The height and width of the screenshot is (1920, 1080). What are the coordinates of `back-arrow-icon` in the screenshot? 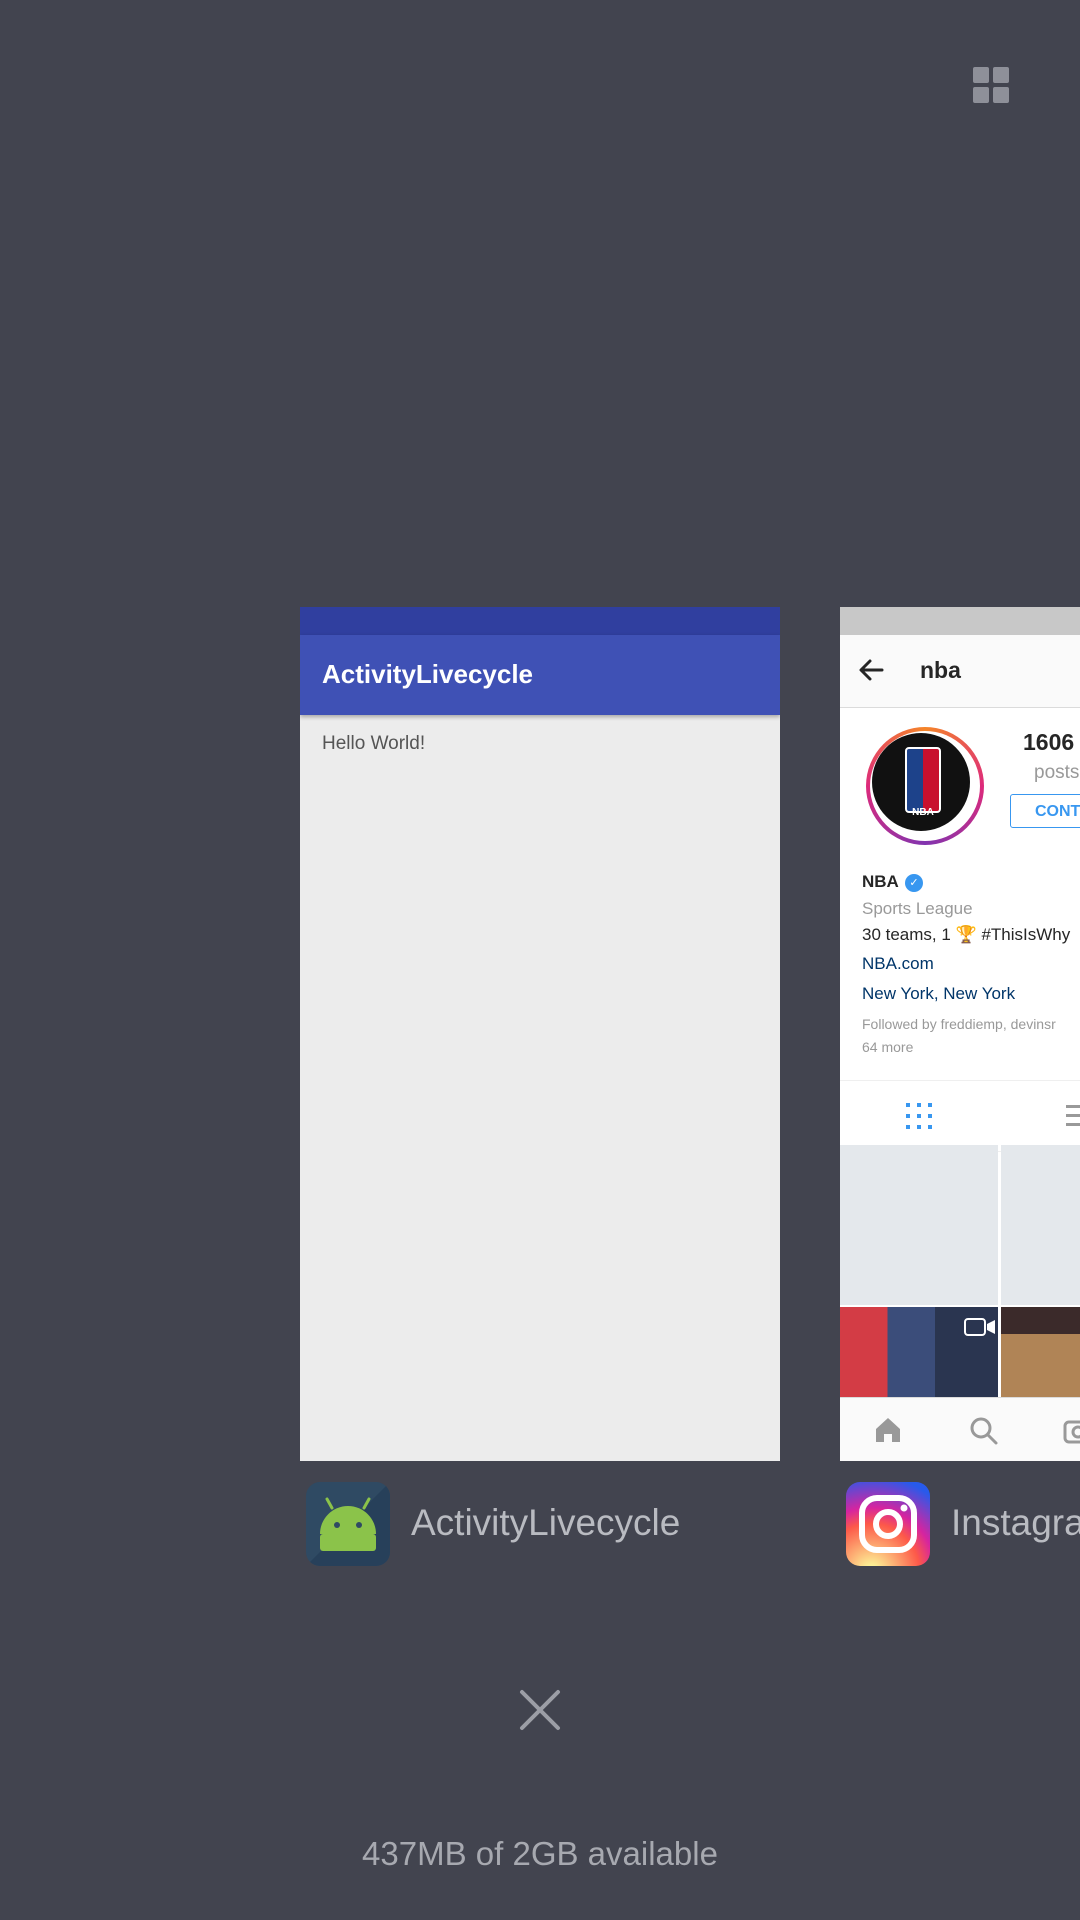 It's located at (871, 670).